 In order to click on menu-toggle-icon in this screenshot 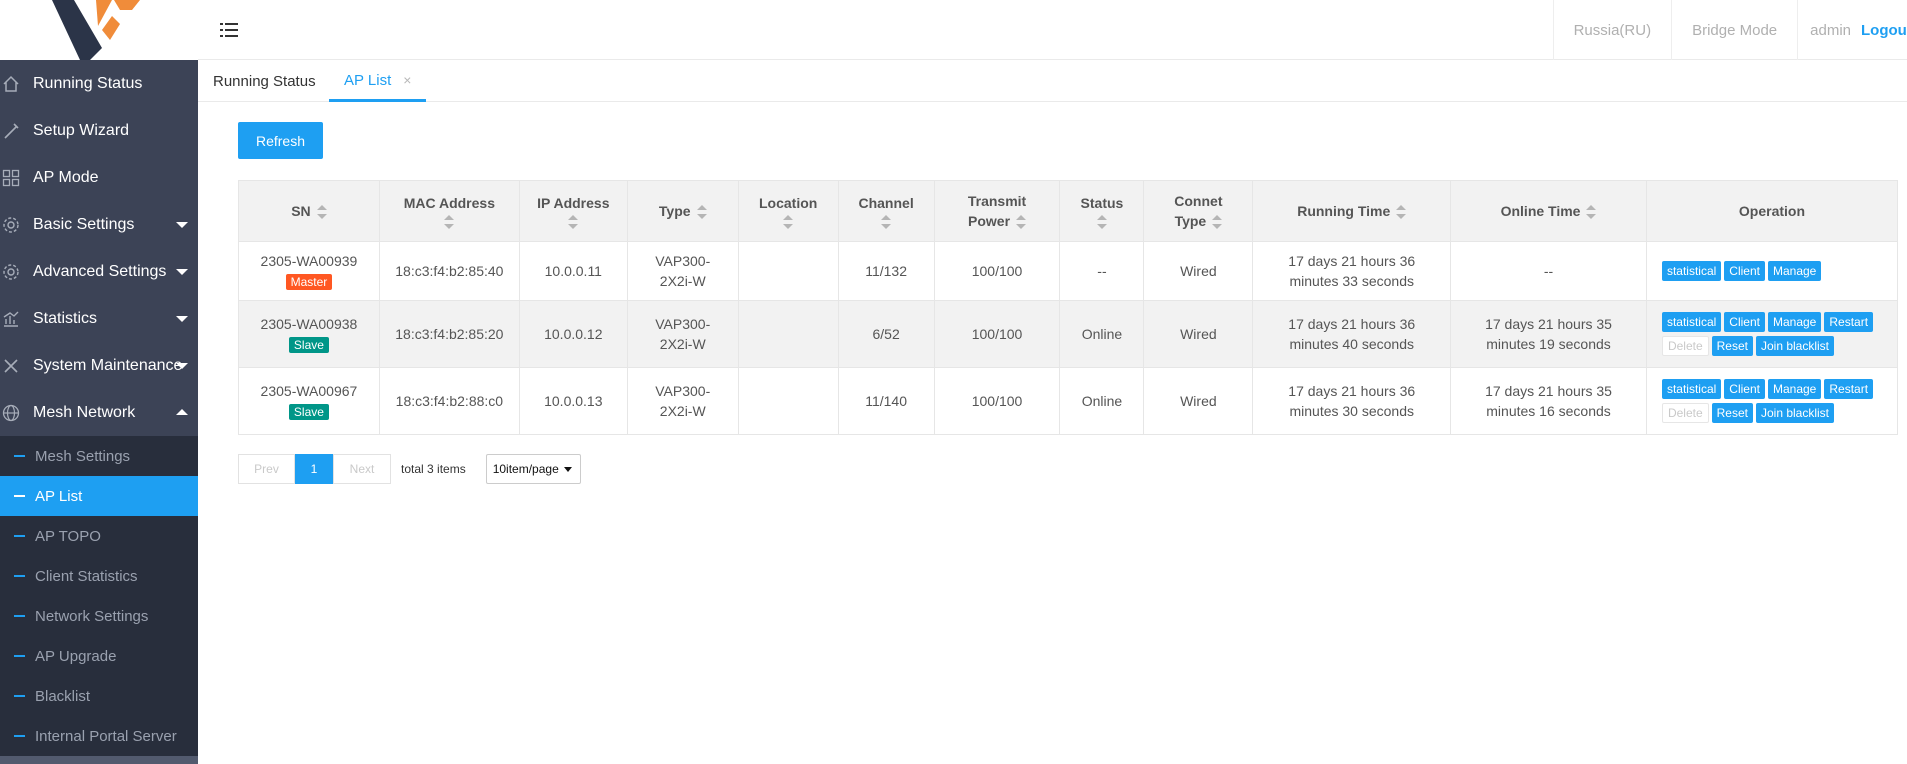, I will do `click(229, 30)`.